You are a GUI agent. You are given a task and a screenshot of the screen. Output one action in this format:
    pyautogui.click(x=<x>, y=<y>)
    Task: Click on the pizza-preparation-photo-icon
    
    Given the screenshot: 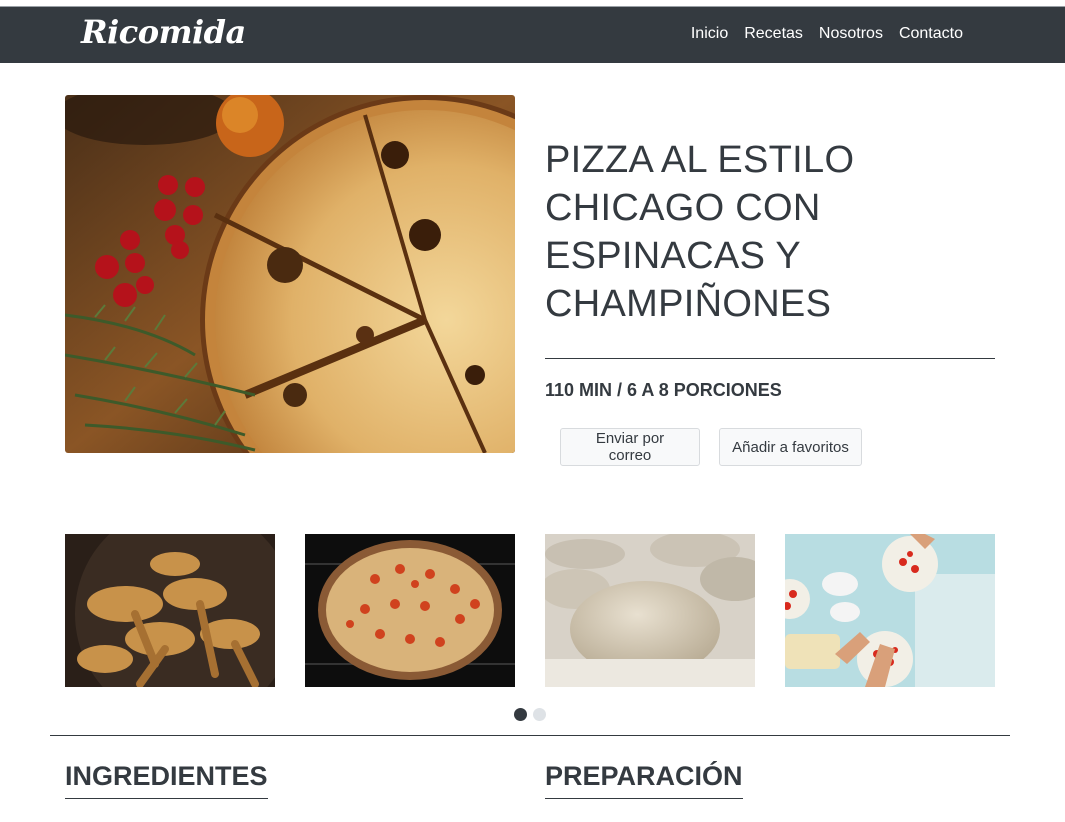 What is the action you would take?
    pyautogui.click(x=890, y=610)
    